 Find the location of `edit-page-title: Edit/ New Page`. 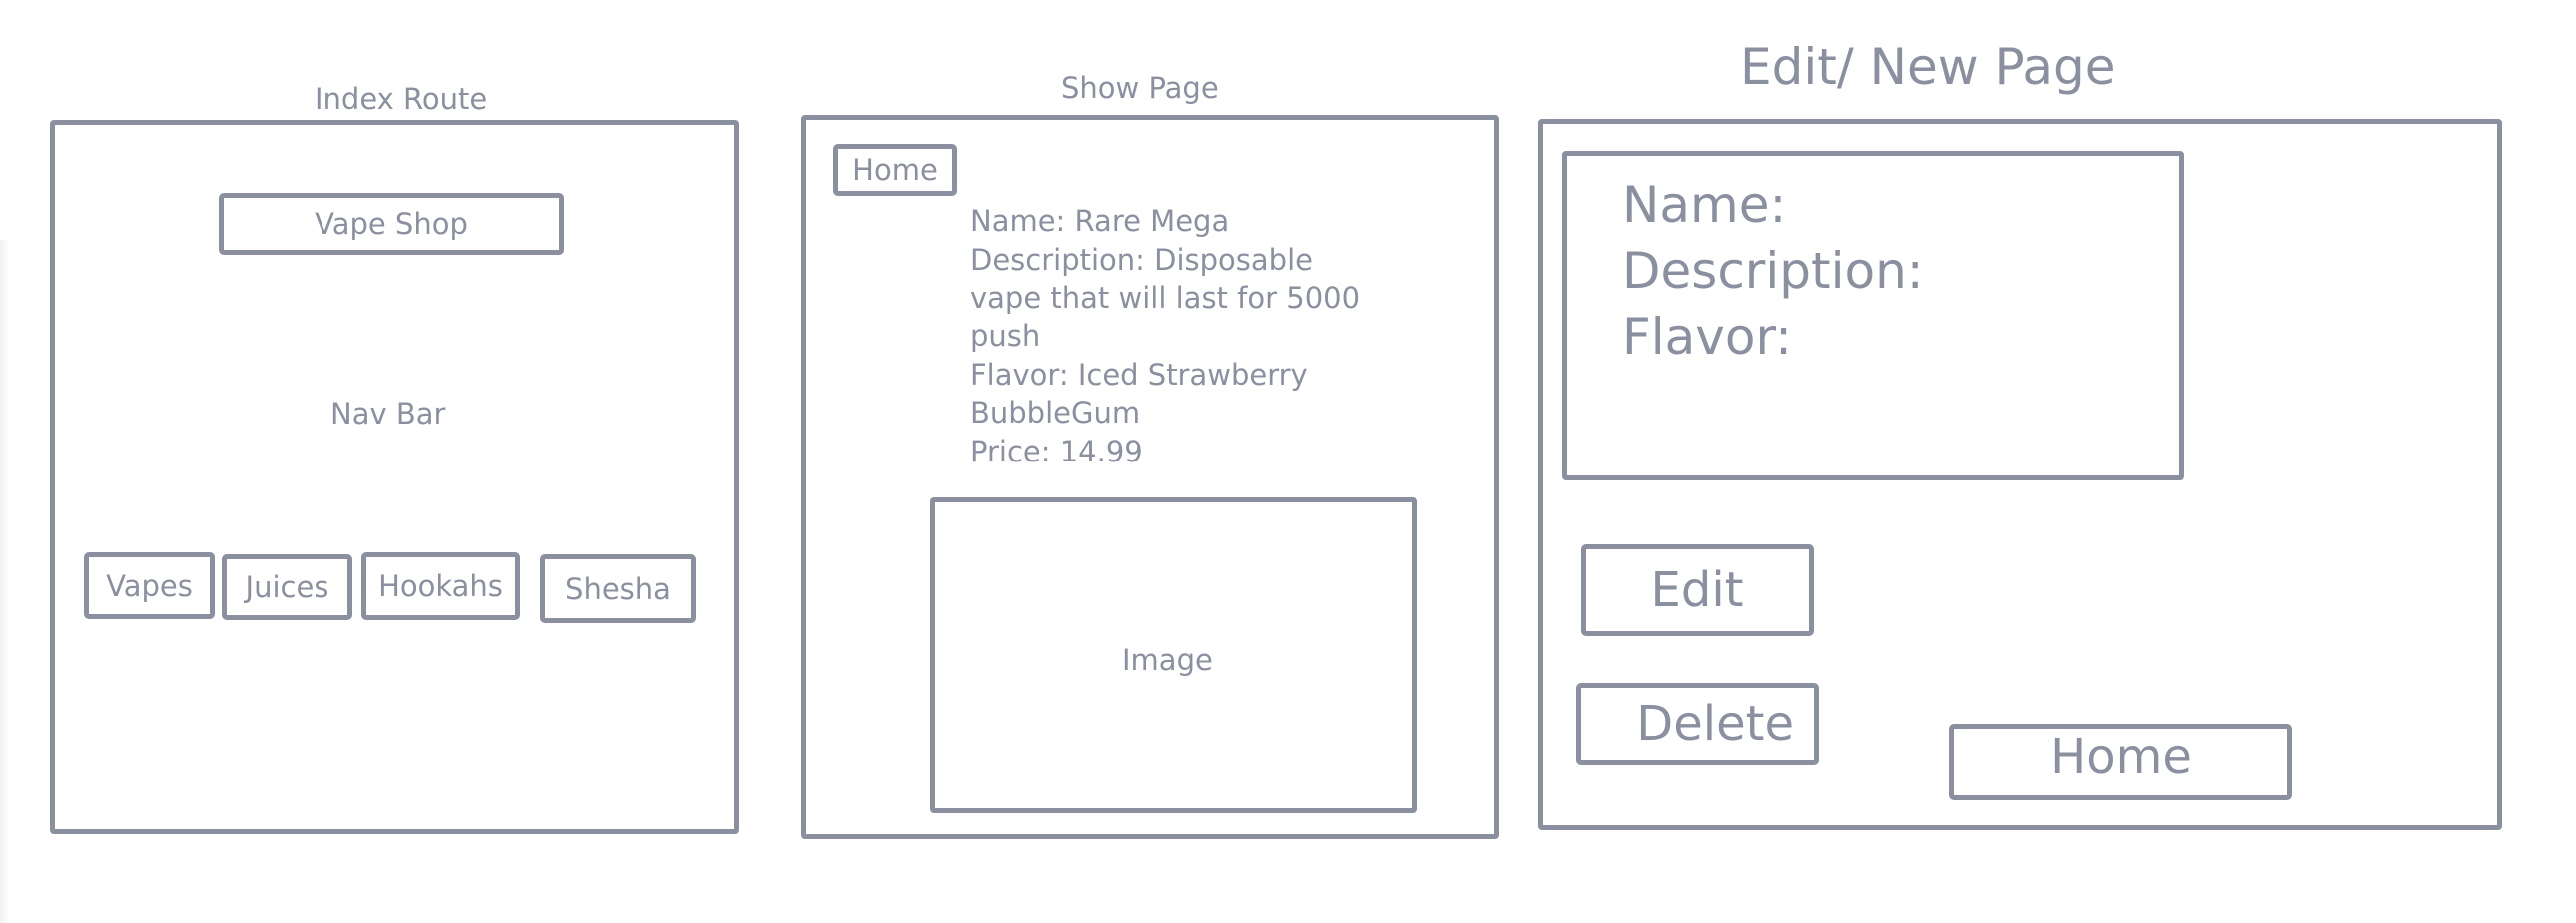

edit-page-title: Edit/ New Page is located at coordinates (1928, 67).